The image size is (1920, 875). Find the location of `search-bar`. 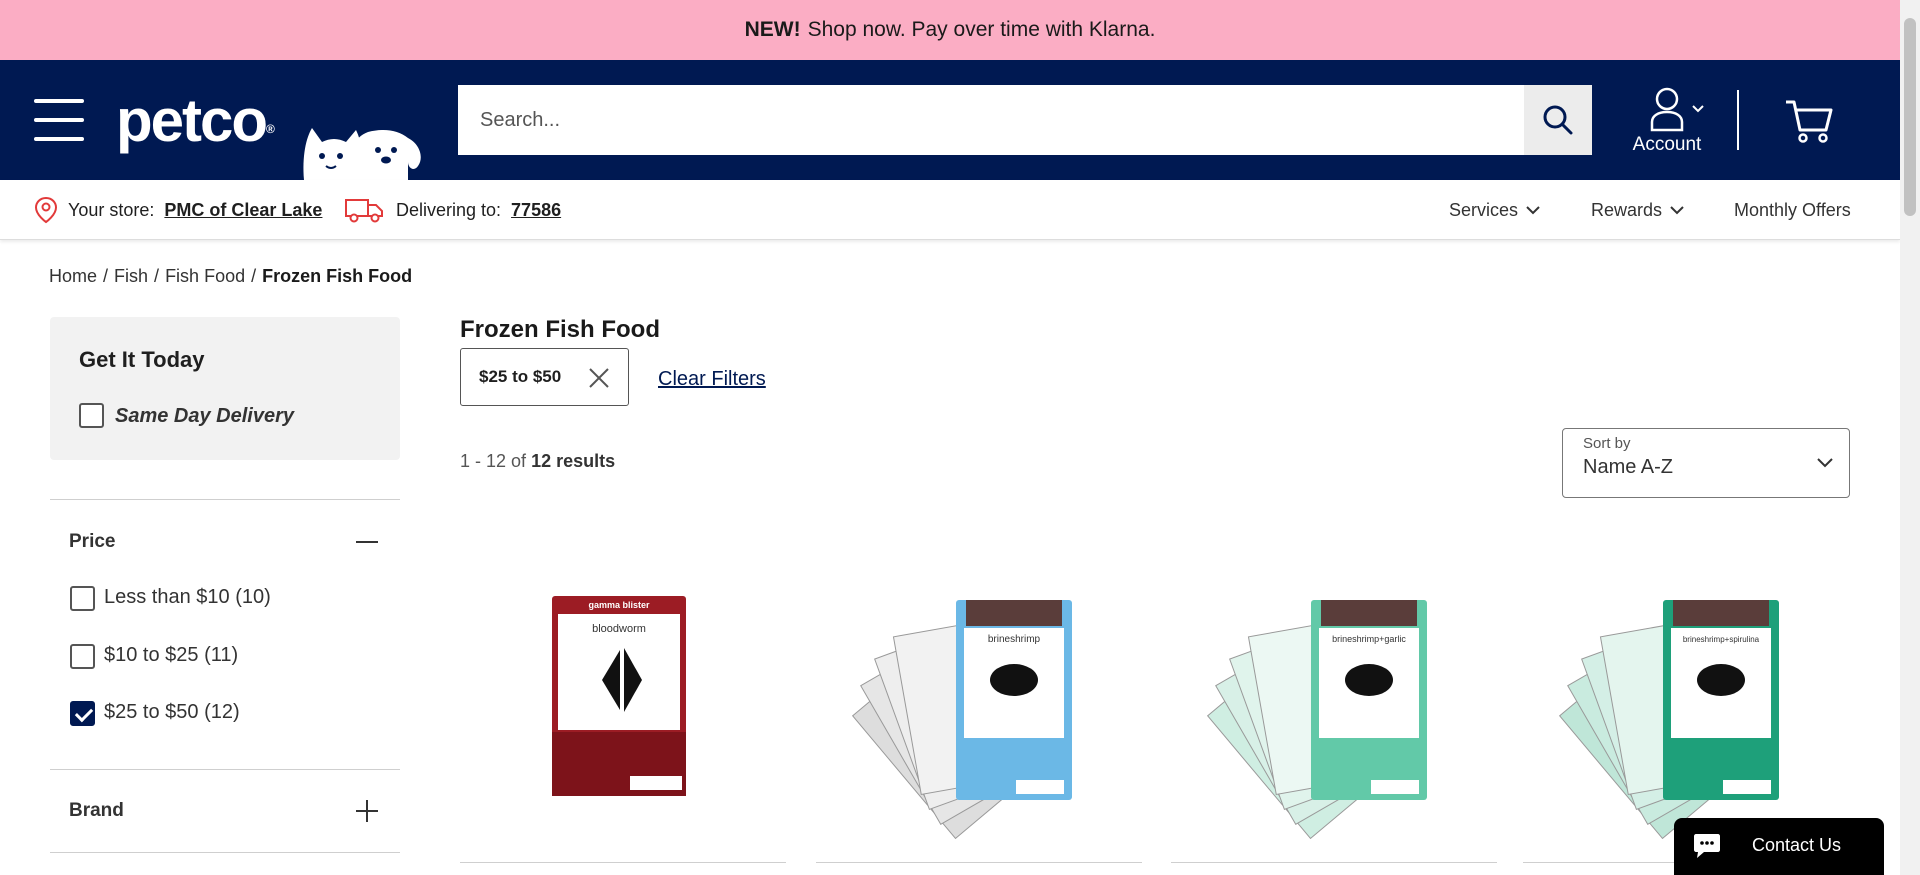

search-bar is located at coordinates (1025, 120).